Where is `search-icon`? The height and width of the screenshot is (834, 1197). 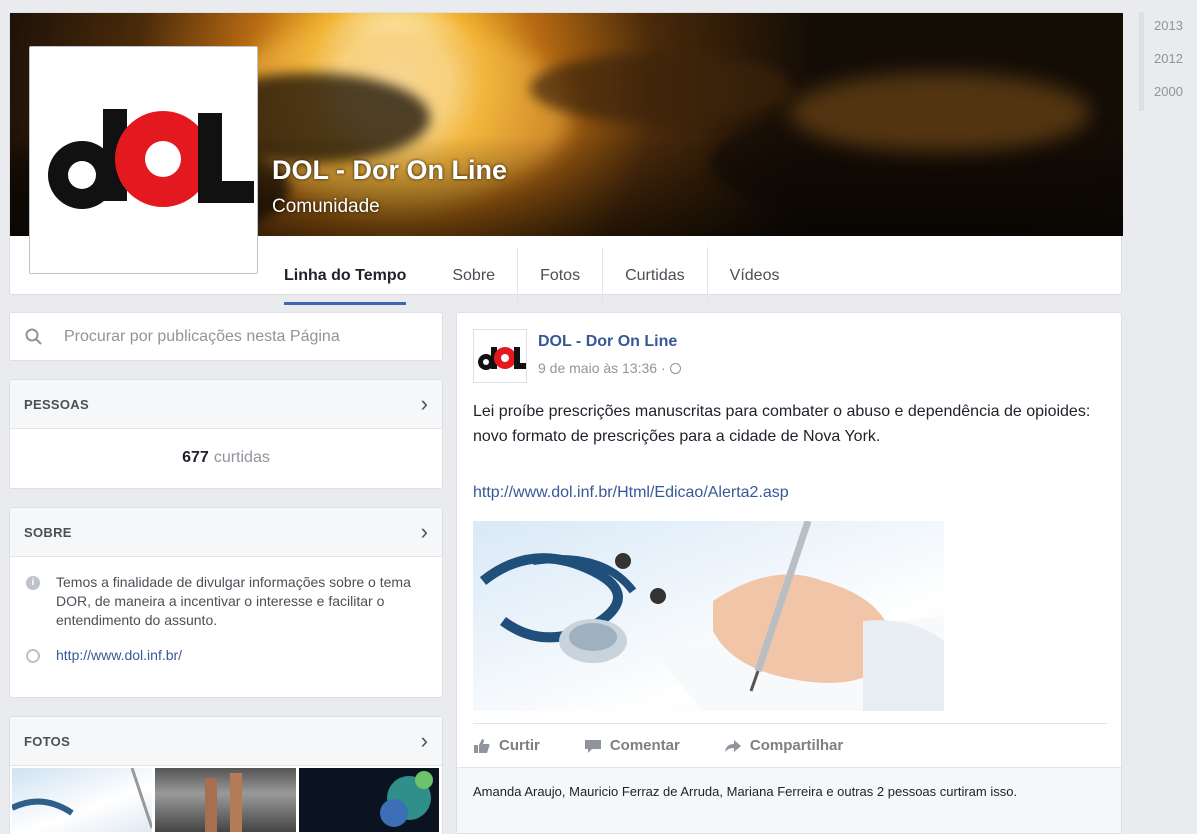 search-icon is located at coordinates (33, 336).